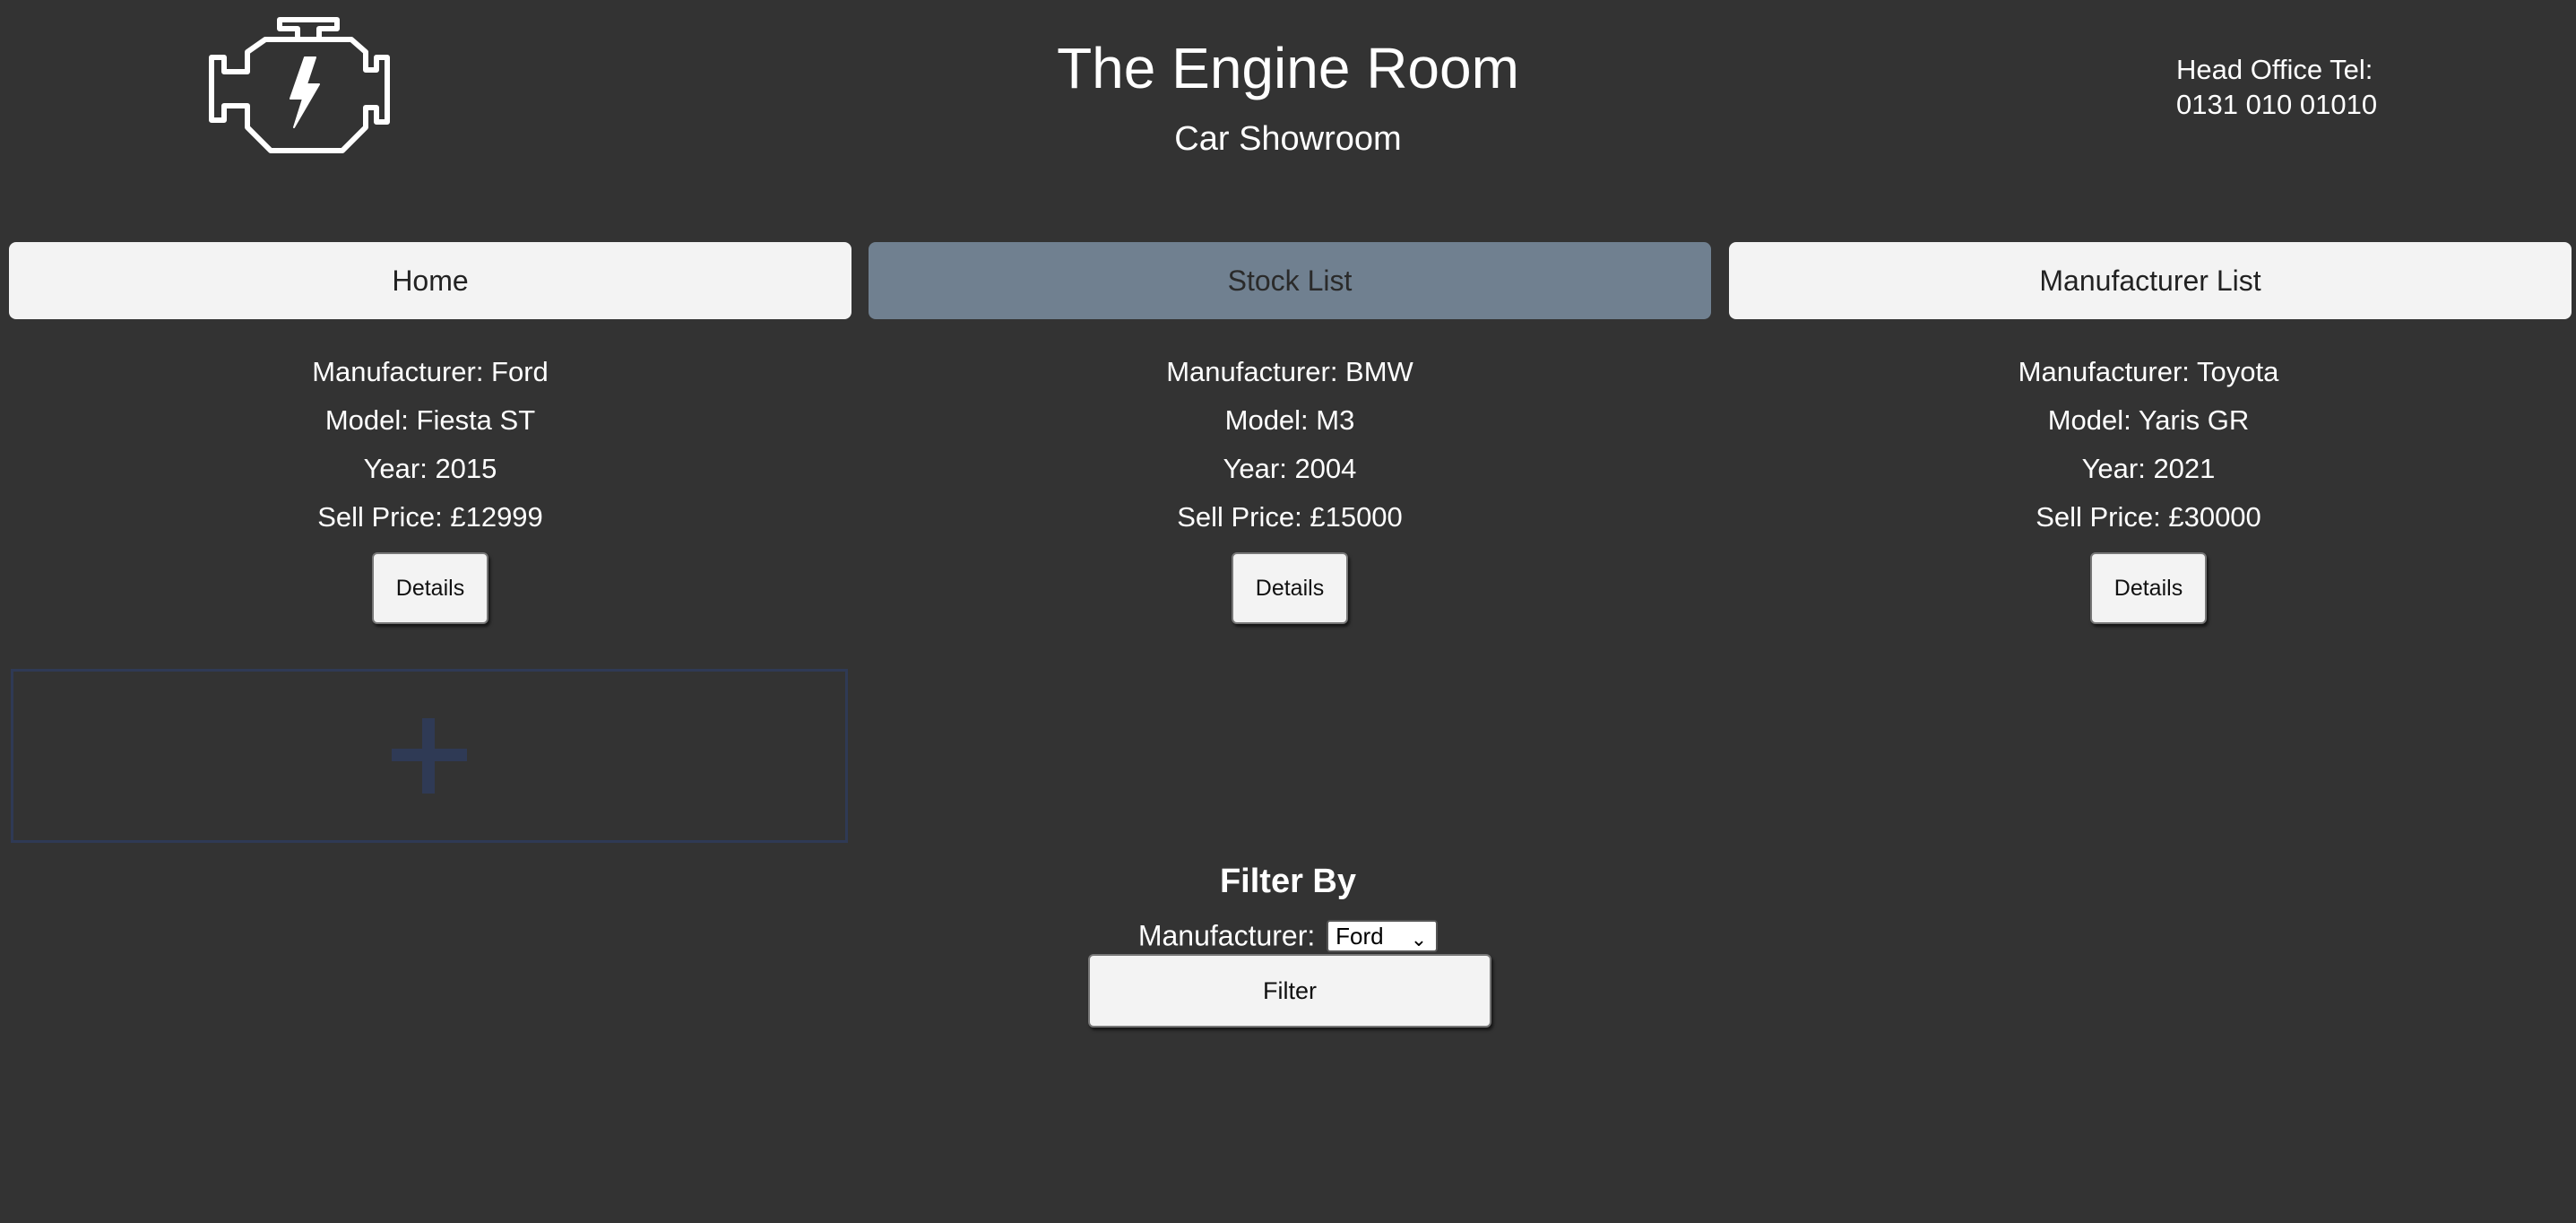 This screenshot has width=2576, height=1223. What do you see at coordinates (430, 280) in the screenshot?
I see `nav-home-button: Home` at bounding box center [430, 280].